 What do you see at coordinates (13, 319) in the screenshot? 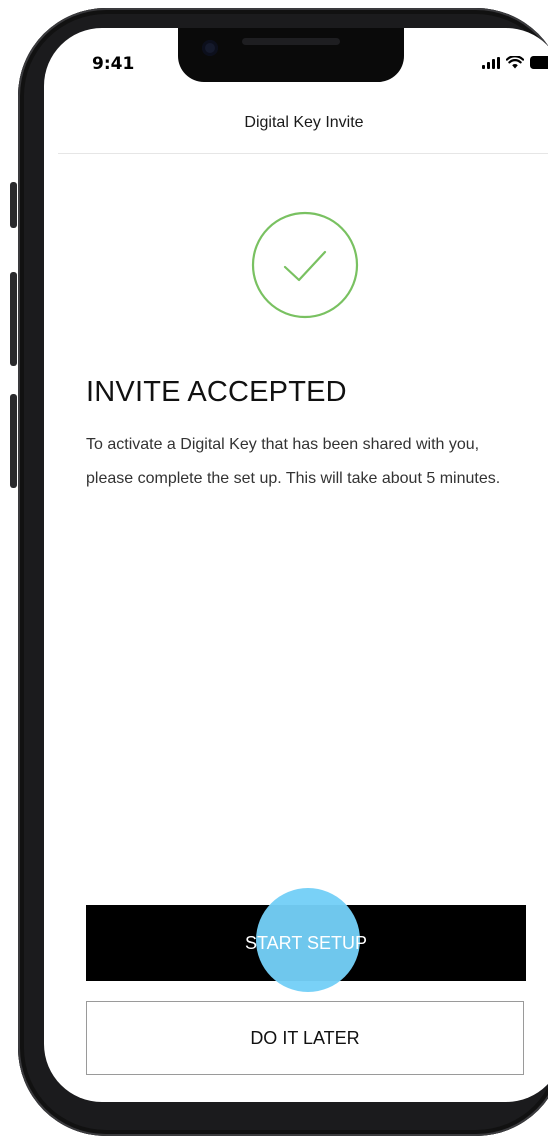
I see `volume-up-button` at bounding box center [13, 319].